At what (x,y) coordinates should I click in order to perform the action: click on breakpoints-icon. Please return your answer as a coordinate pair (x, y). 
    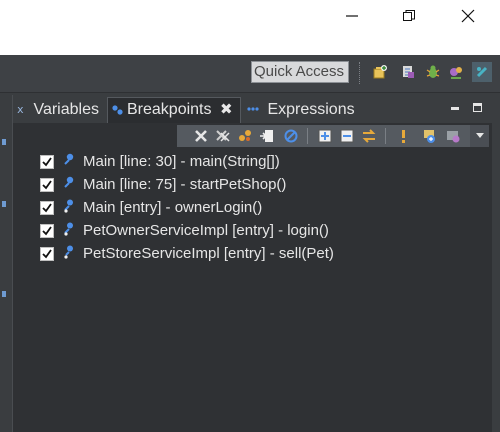
    Looking at the image, I should click on (117, 110).